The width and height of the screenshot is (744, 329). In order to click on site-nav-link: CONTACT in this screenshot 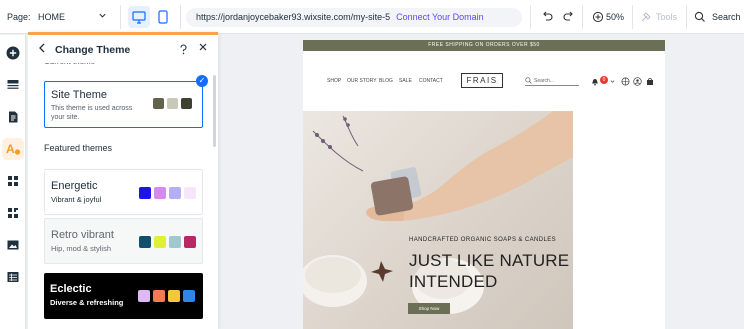, I will do `click(431, 81)`.